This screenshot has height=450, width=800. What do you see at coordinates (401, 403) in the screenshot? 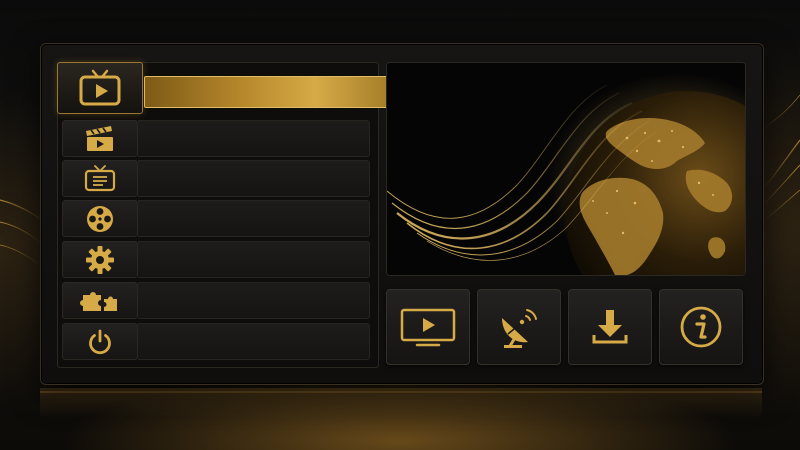
I see `panel-reflection` at bounding box center [401, 403].